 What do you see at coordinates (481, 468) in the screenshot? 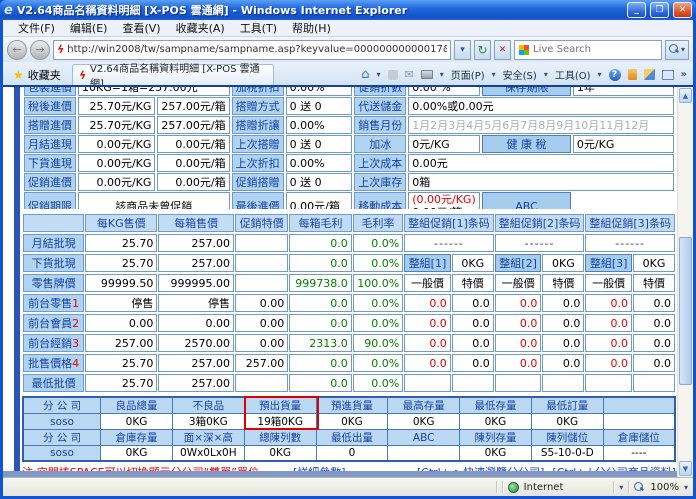
I see `ctrl-browse-branch-link: [Ctrl+->快速瀏覽分公司]` at bounding box center [481, 468].